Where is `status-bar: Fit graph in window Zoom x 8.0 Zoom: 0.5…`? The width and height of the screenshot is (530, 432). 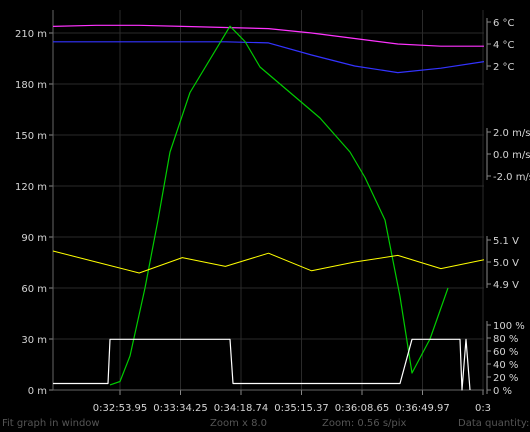
status-bar: Fit graph in window Zoom x 8.0 Zoom: 0.5… is located at coordinates (265, 424).